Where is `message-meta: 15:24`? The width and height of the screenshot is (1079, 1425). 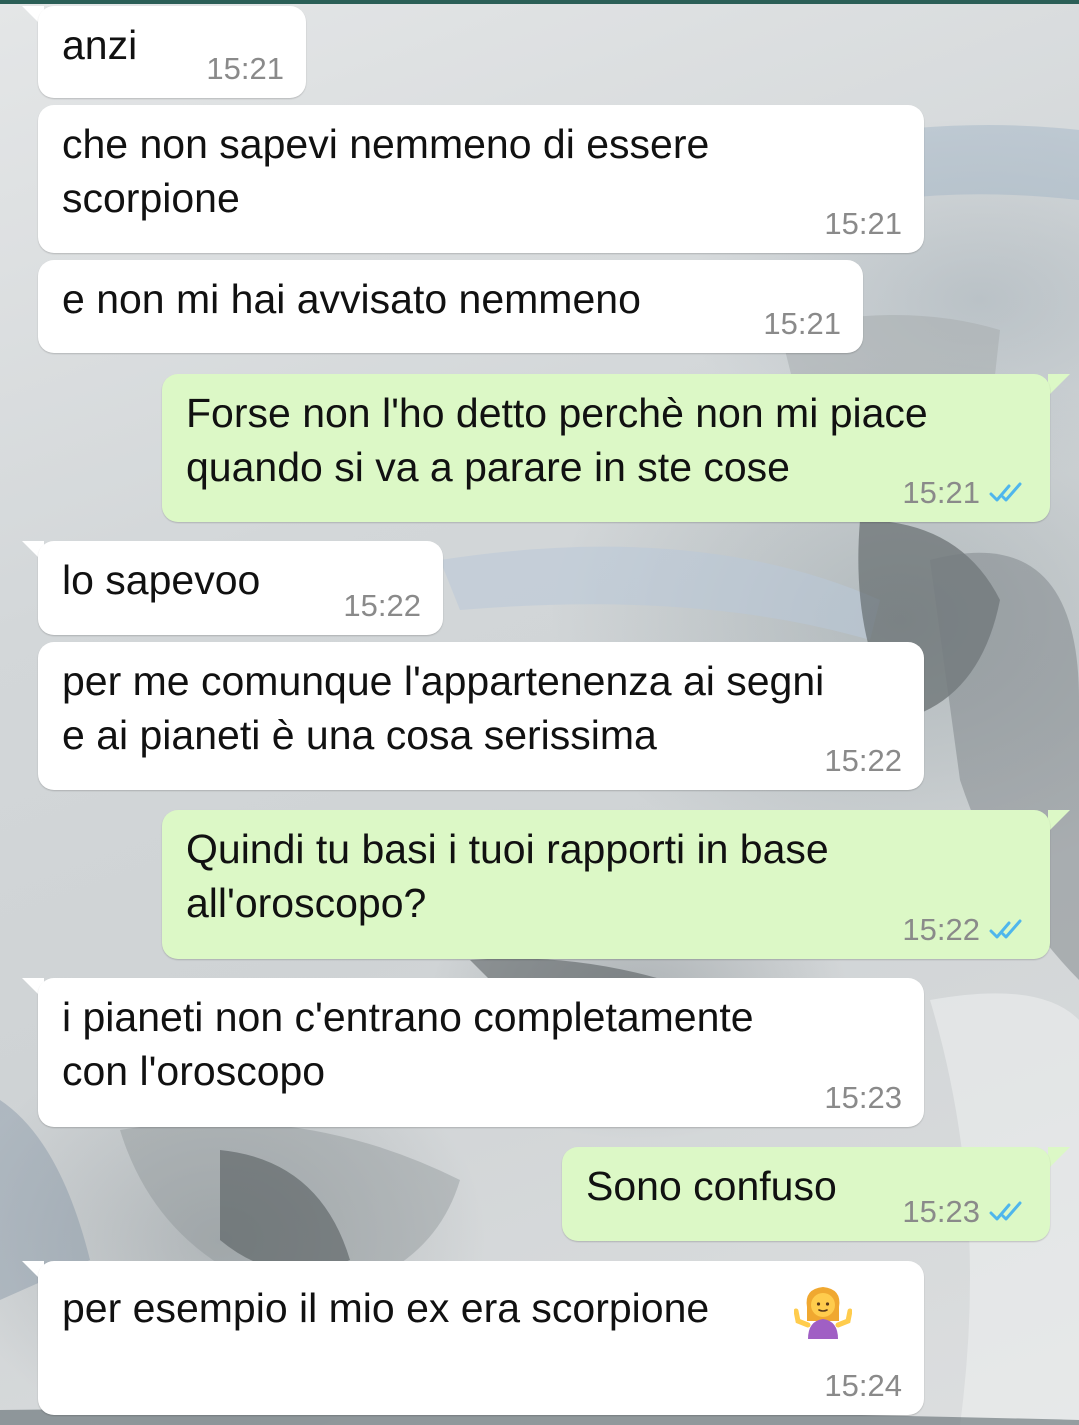 message-meta: 15:24 is located at coordinates (863, 1386).